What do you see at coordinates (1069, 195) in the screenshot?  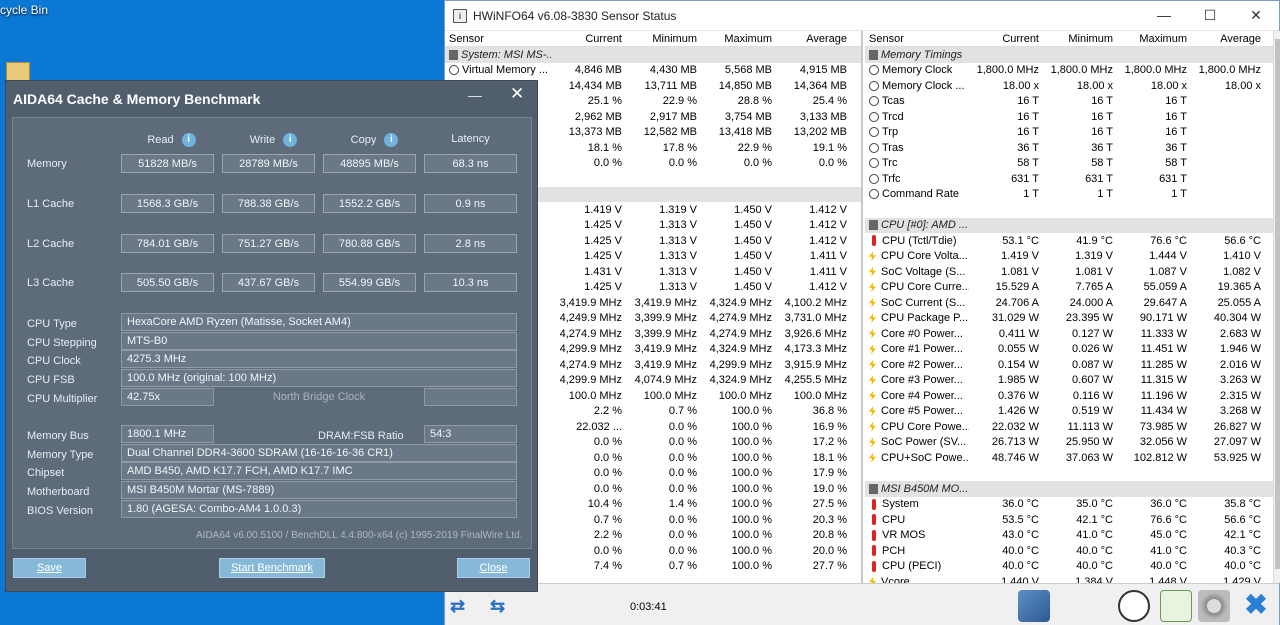 I see `sensor-row: Command Rate 1 T 1 T 1 T` at bounding box center [1069, 195].